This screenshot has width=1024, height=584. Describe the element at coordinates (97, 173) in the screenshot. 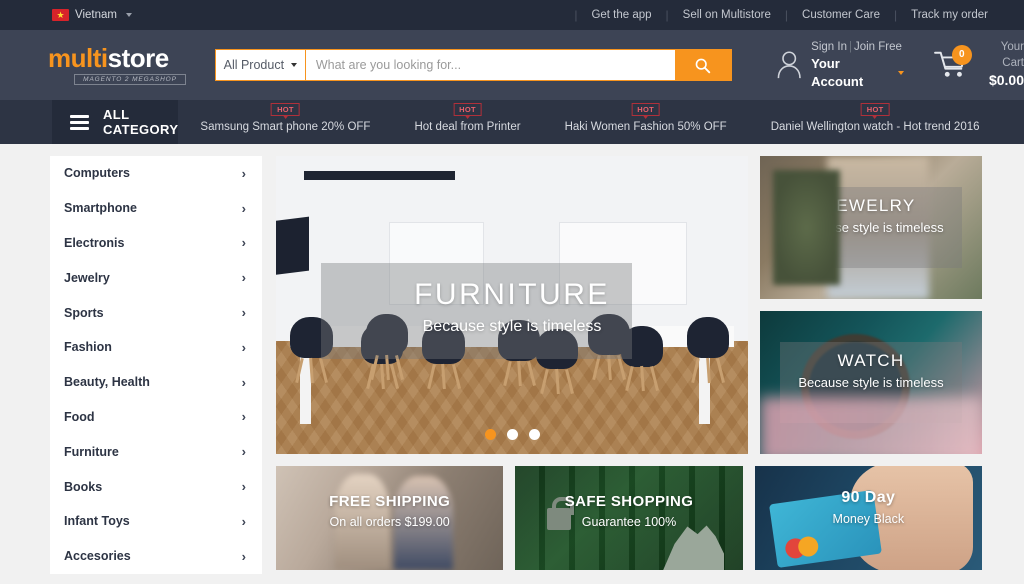

I see `sidebar-item-label: Computers` at that location.